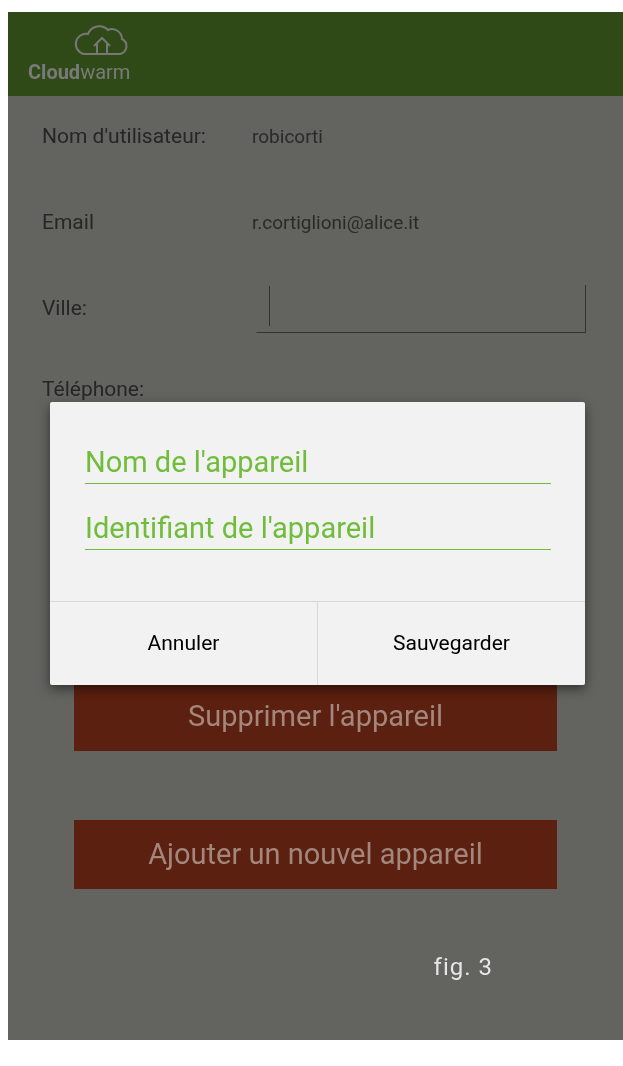 The image size is (623, 1066). I want to click on input-field: Identifiant de l'appareil, so click(318, 528).